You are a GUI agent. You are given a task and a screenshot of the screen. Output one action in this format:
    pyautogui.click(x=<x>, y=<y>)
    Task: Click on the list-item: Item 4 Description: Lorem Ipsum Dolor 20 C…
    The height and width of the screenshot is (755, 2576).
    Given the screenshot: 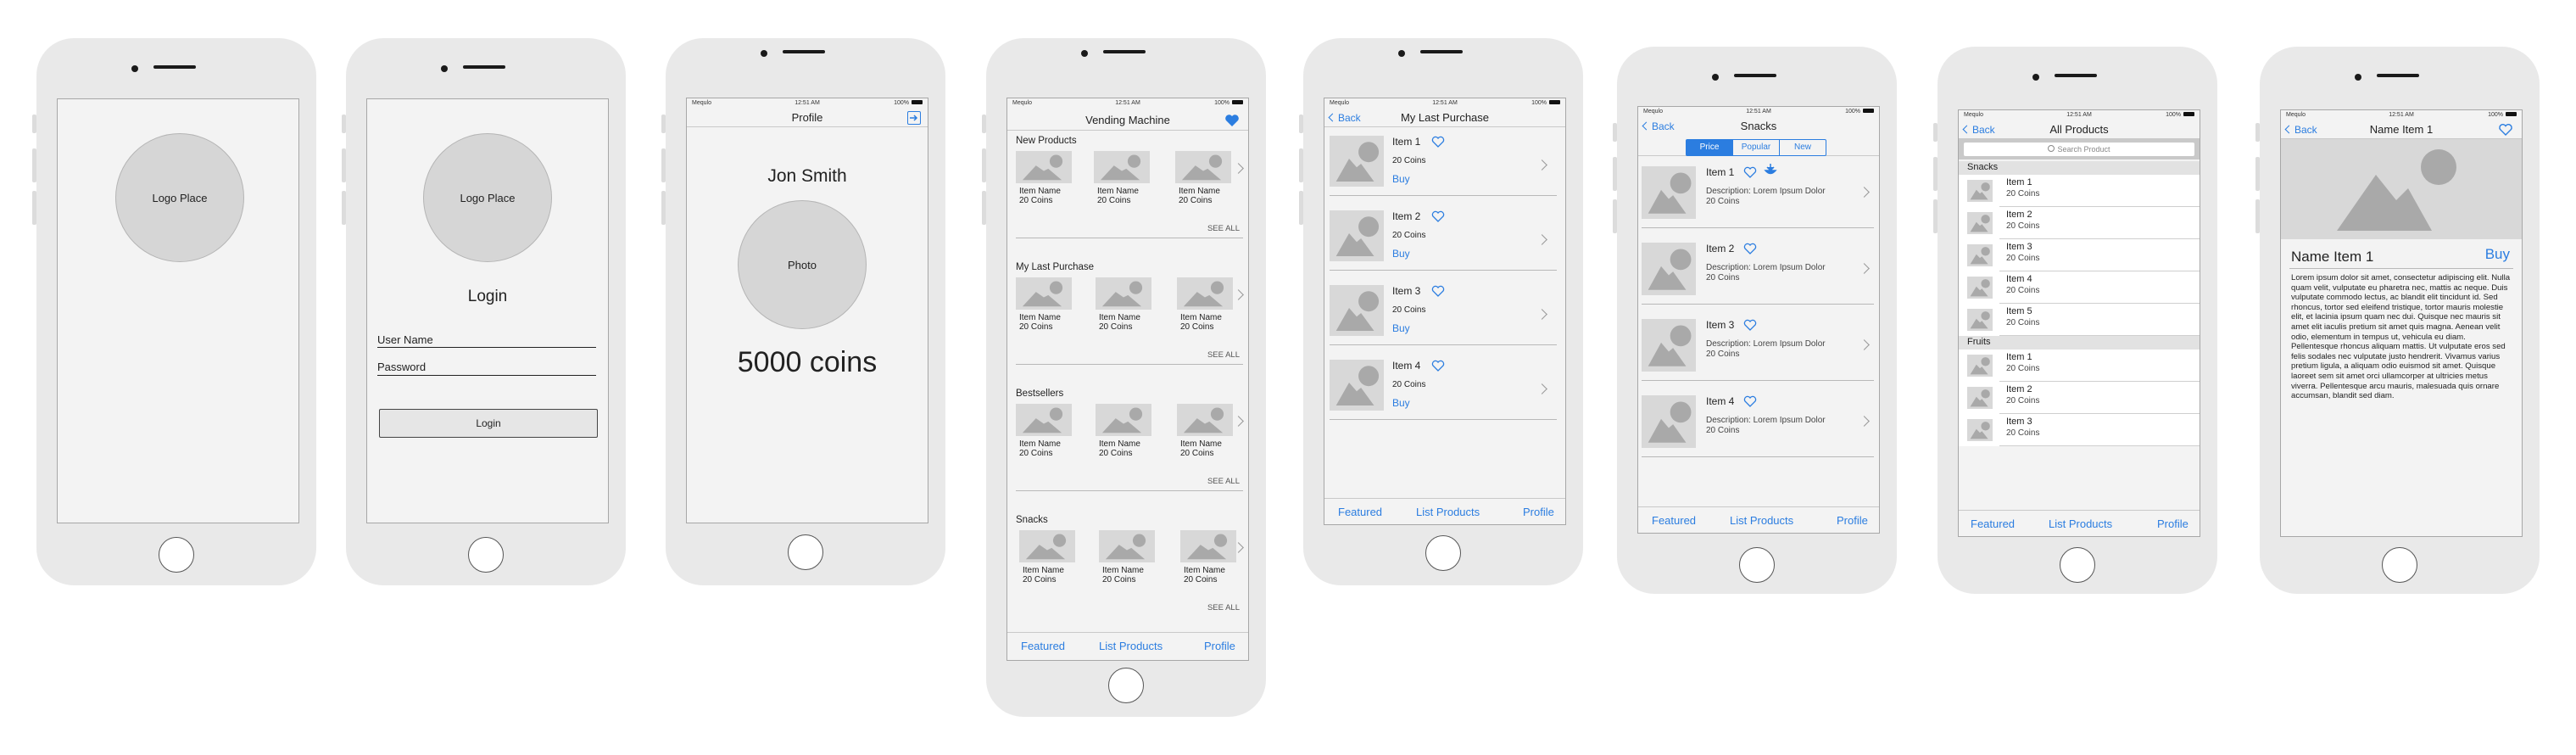 What is the action you would take?
    pyautogui.click(x=1758, y=428)
    